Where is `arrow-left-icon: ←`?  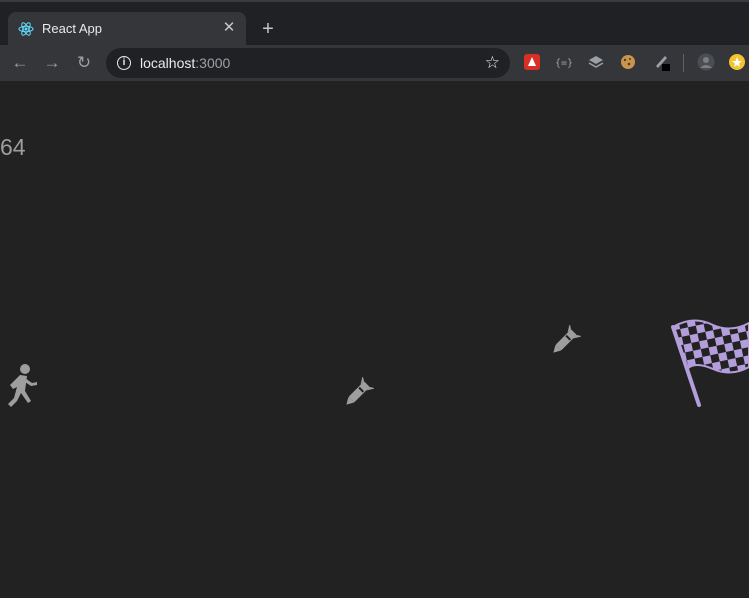
arrow-left-icon: ← is located at coordinates (20, 63).